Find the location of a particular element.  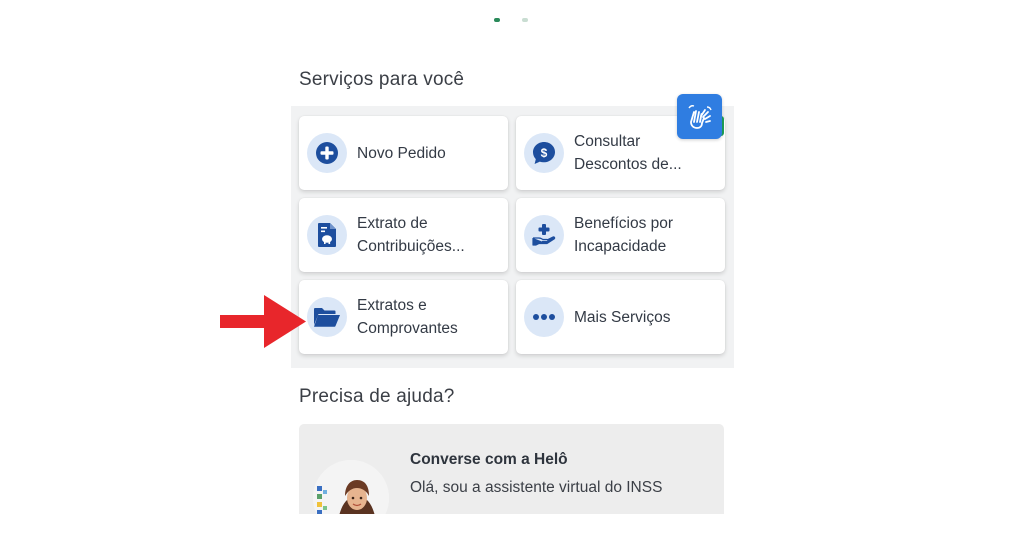

service-card-mais-servicos: Mais Serviços is located at coordinates (620, 317).